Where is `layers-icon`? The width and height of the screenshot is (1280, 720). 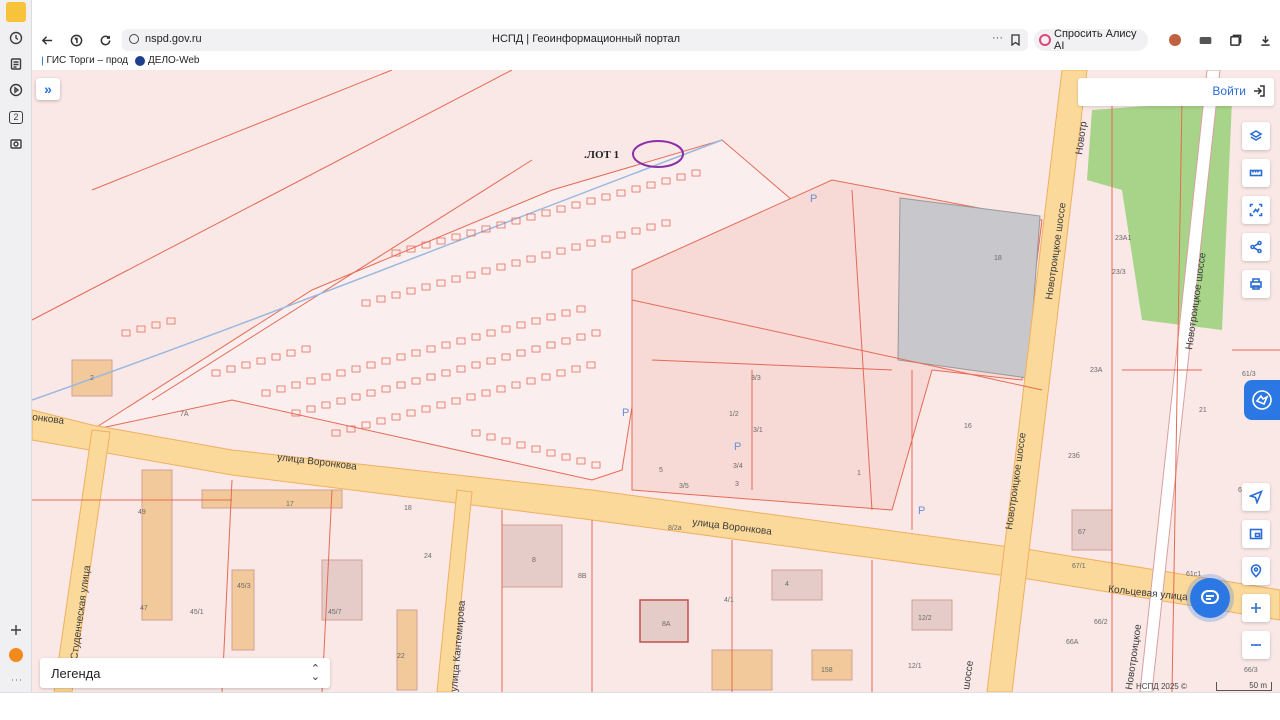
layers-icon is located at coordinates (1256, 135).